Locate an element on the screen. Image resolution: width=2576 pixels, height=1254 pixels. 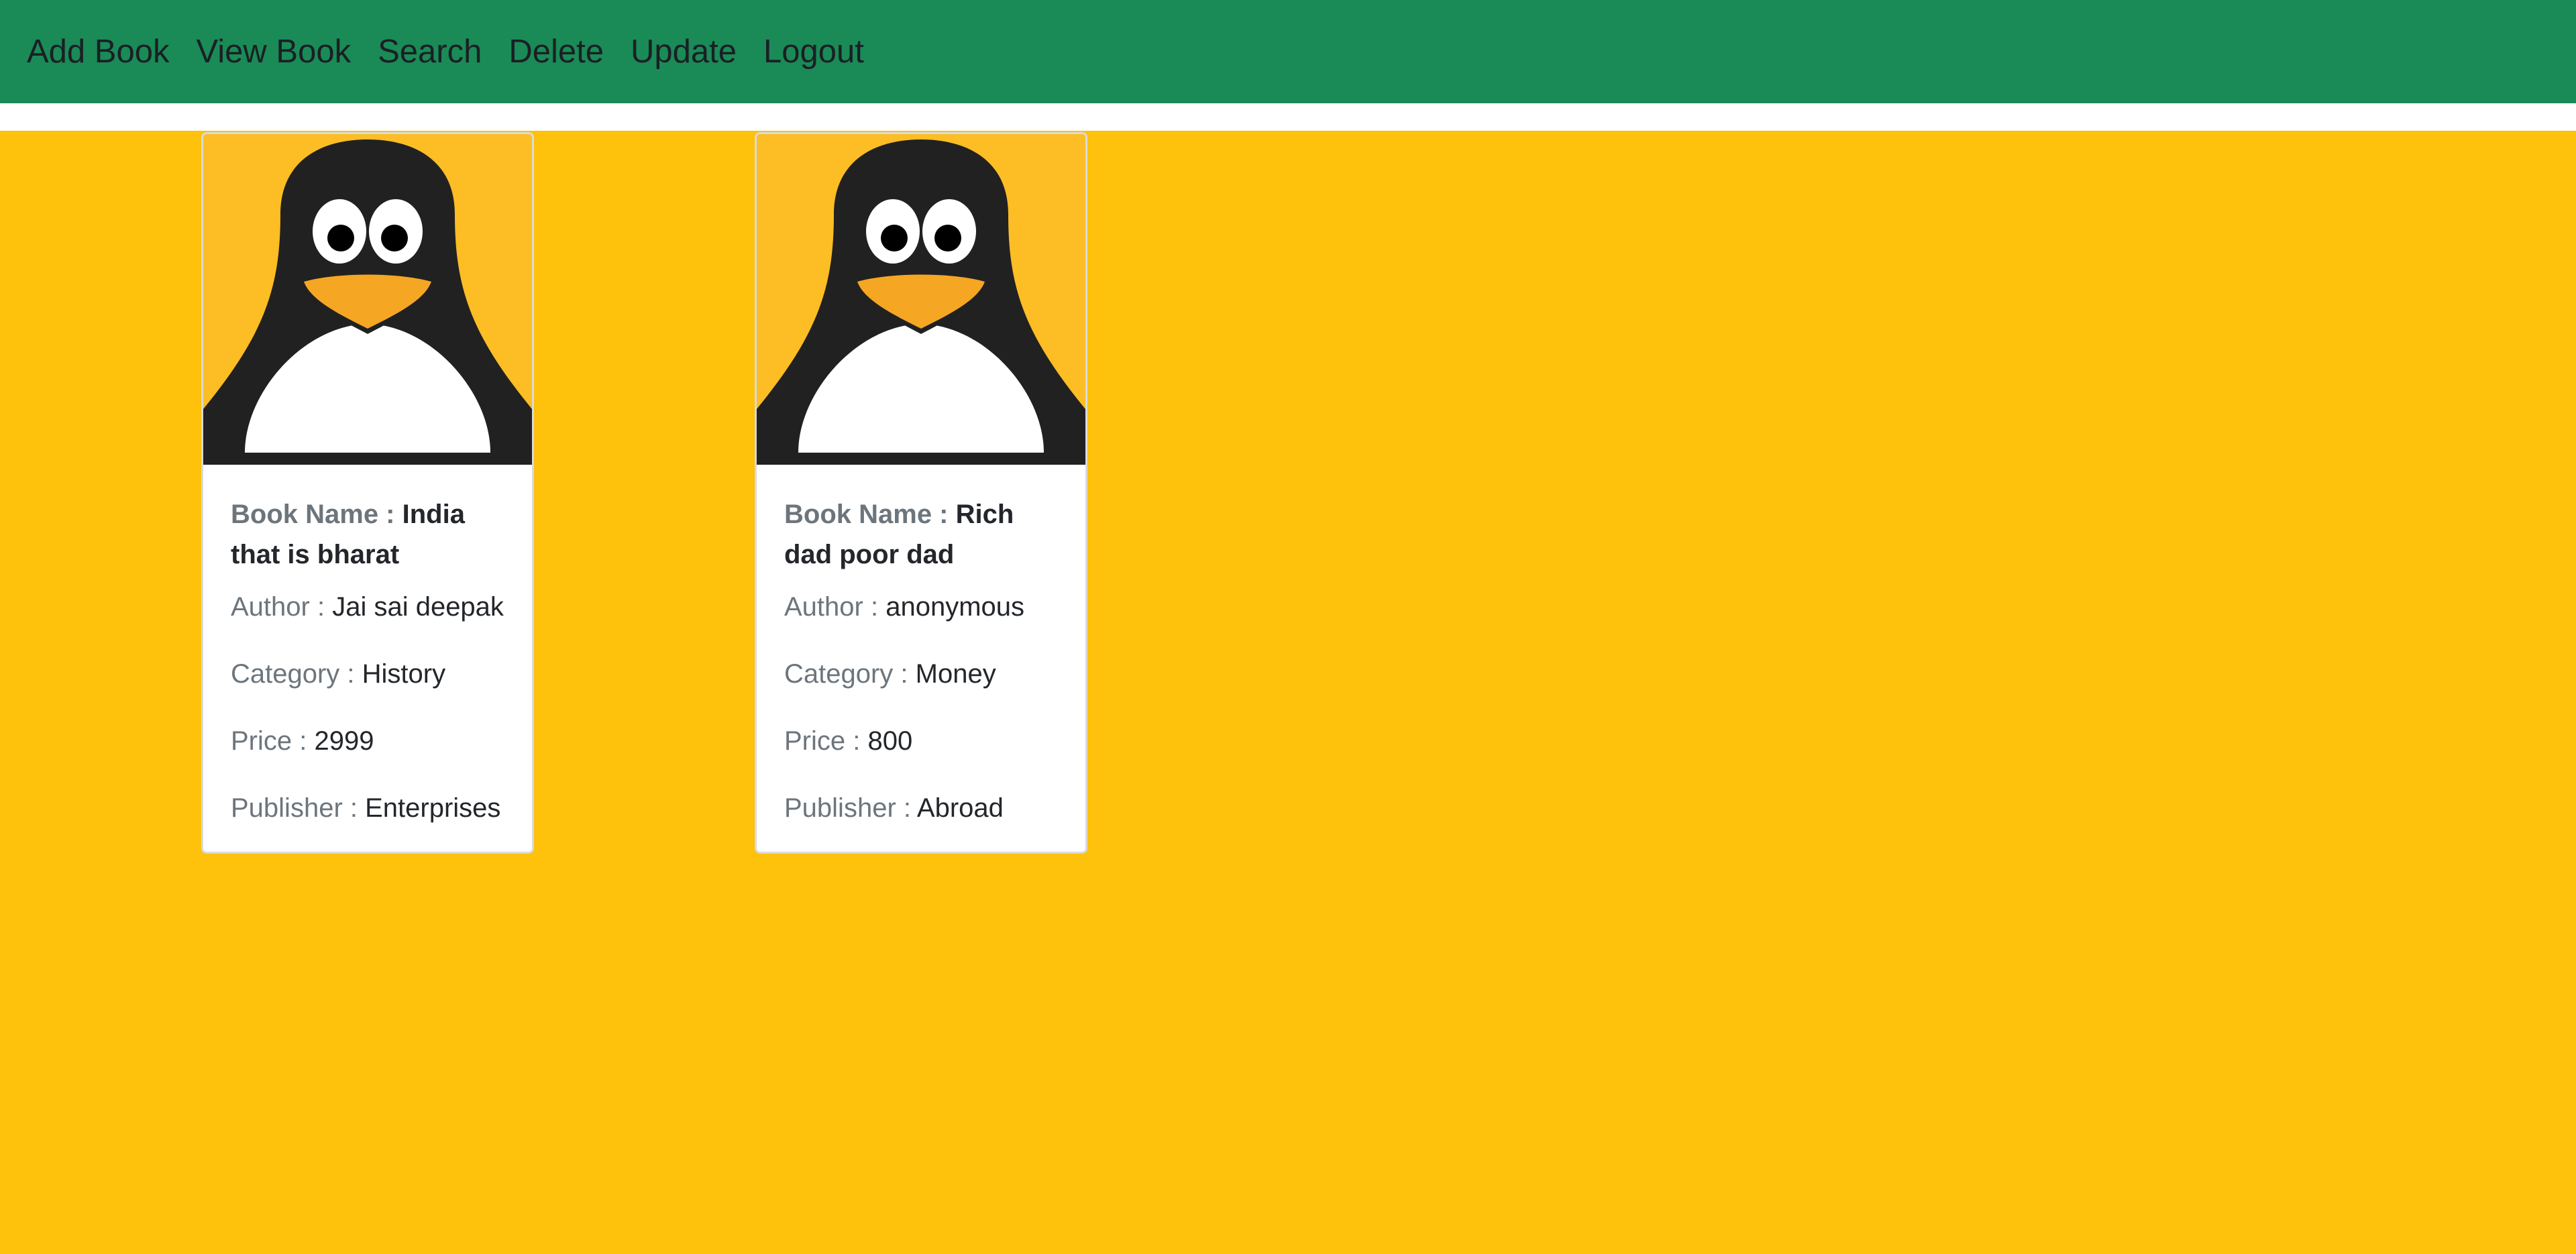
nav-delete: Delete is located at coordinates (556, 51).